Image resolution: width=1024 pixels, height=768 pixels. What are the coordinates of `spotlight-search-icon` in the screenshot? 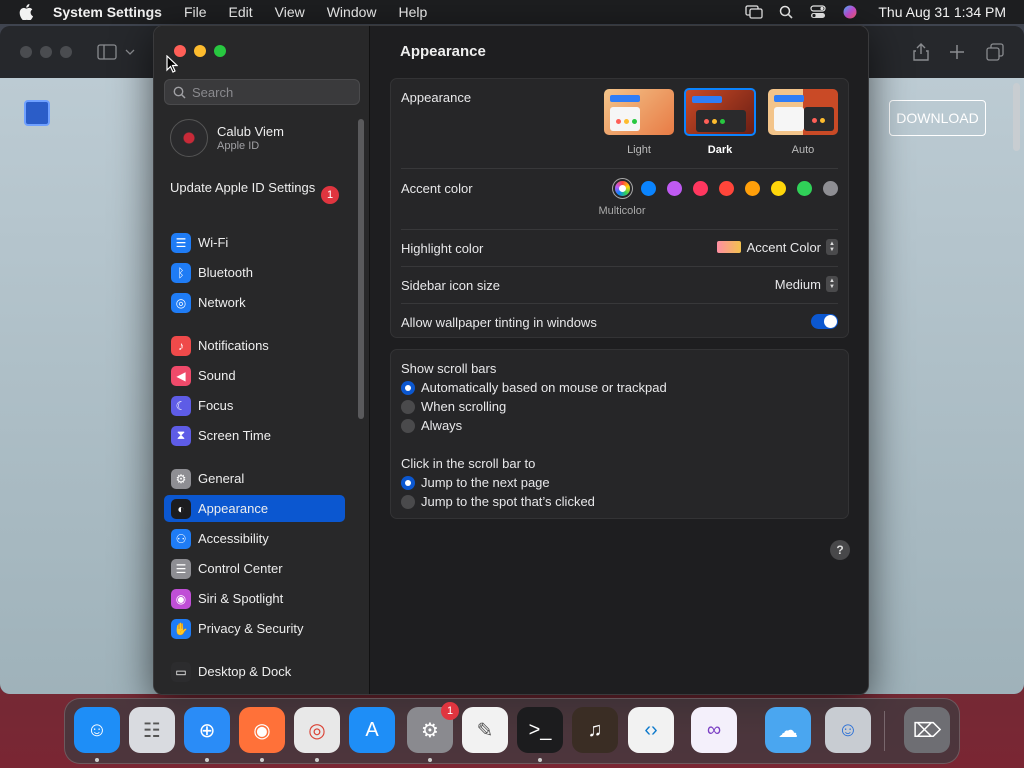 It's located at (786, 12).